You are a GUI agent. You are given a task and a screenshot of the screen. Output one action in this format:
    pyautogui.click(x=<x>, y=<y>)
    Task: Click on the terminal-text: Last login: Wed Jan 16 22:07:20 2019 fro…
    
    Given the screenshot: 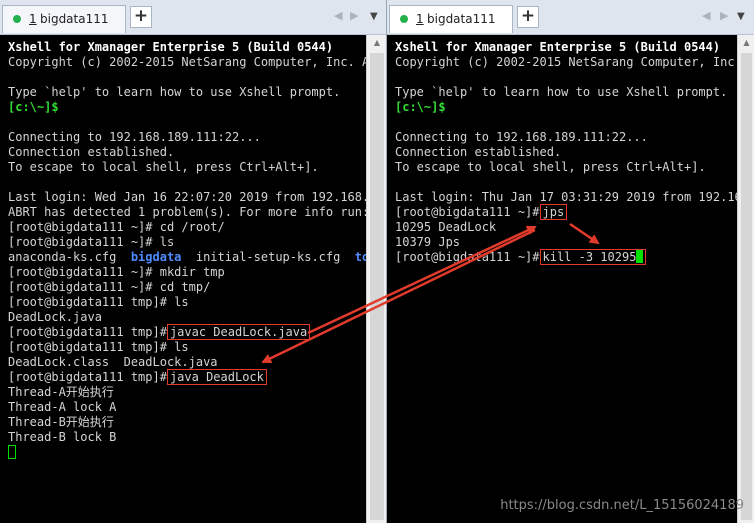 What is the action you would take?
    pyautogui.click(x=187, y=197)
    